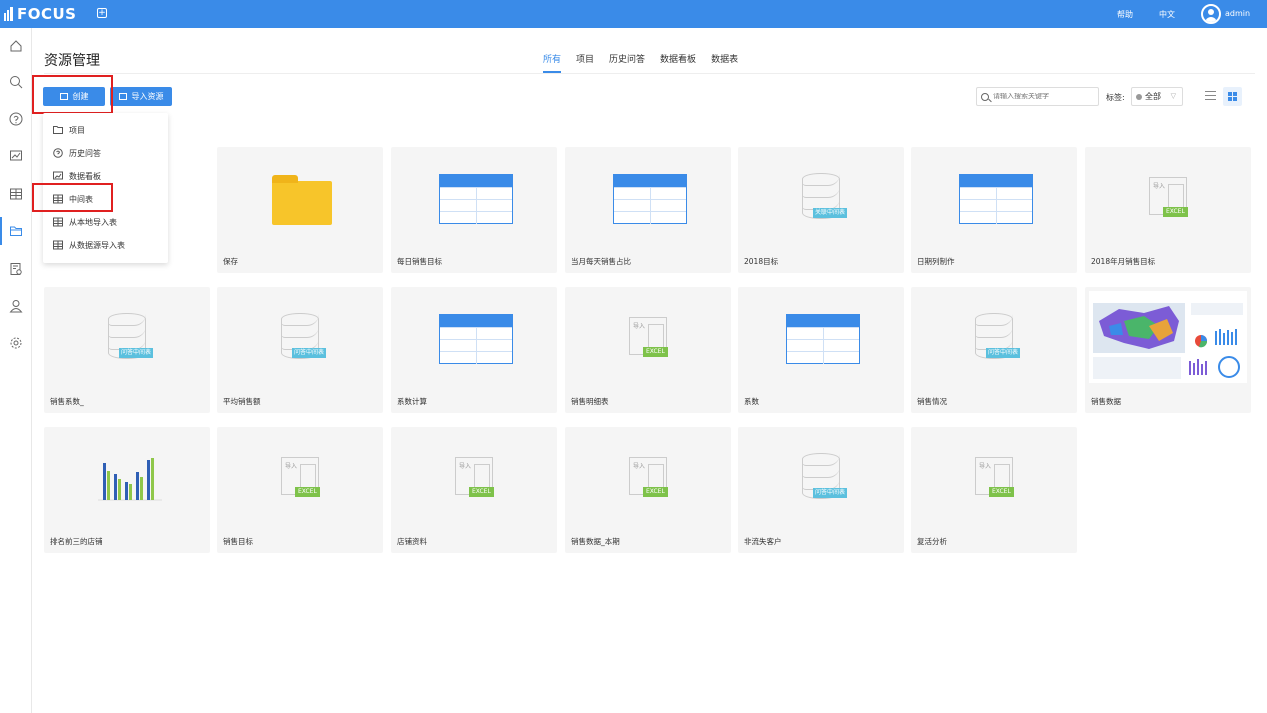 Image resolution: width=1267 pixels, height=713 pixels. Describe the element at coordinates (85, 222) in the screenshot. I see `menu-item-import-local: 从本地导入表` at that location.